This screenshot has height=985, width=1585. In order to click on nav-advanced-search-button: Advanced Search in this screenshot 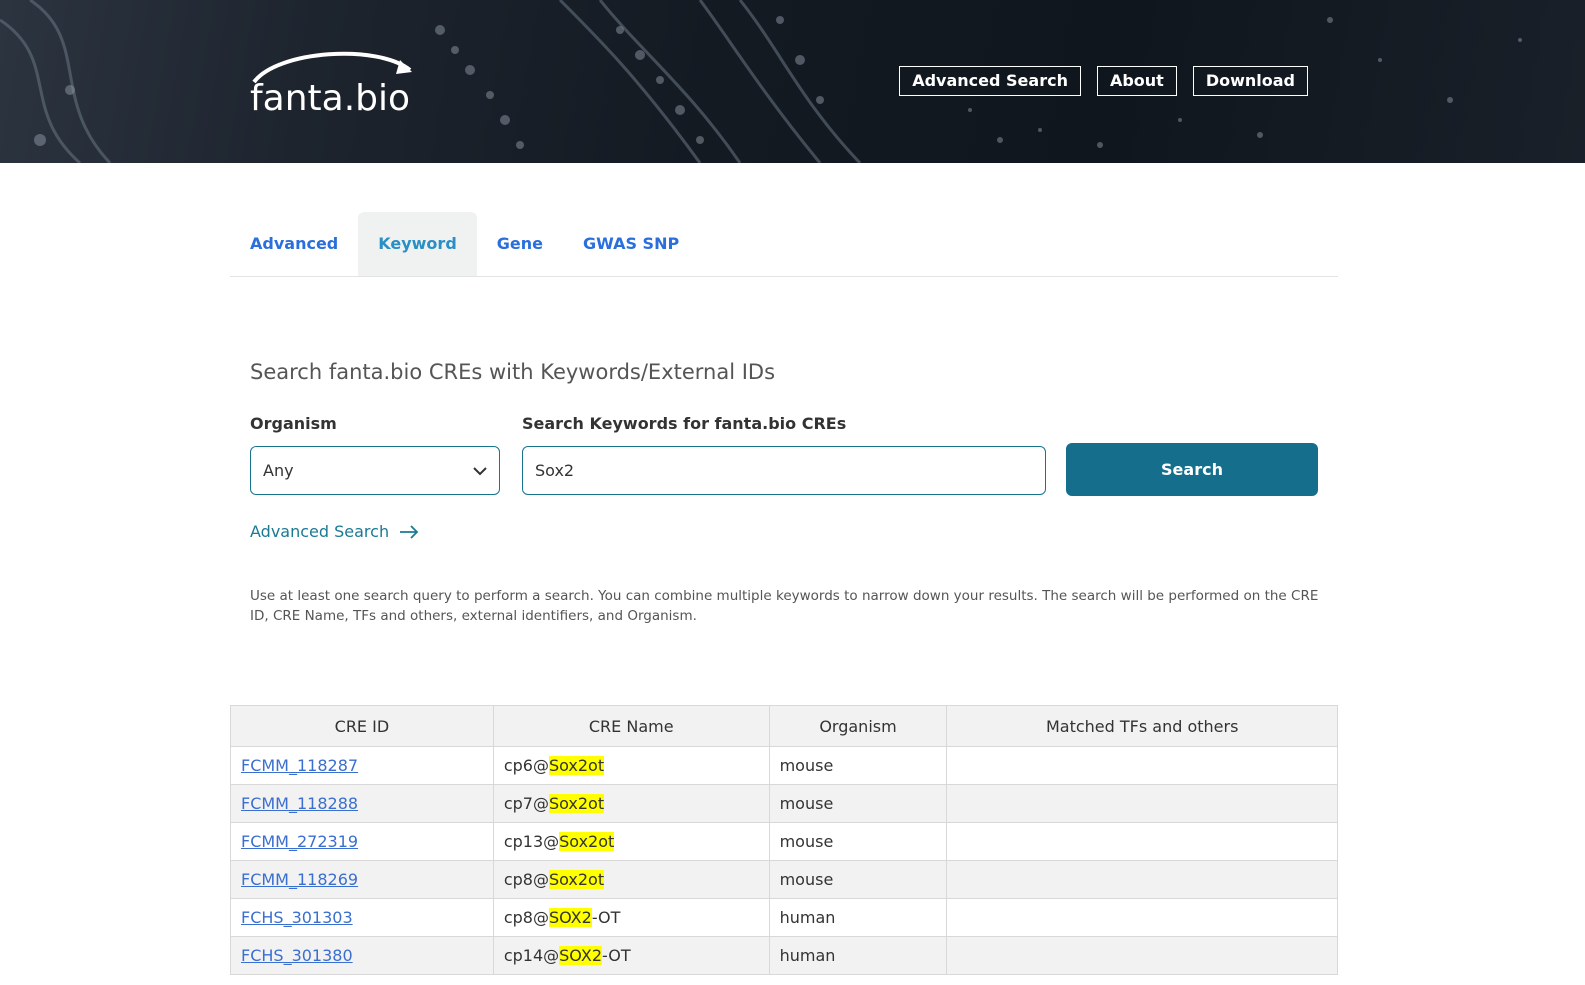, I will do `click(990, 81)`.